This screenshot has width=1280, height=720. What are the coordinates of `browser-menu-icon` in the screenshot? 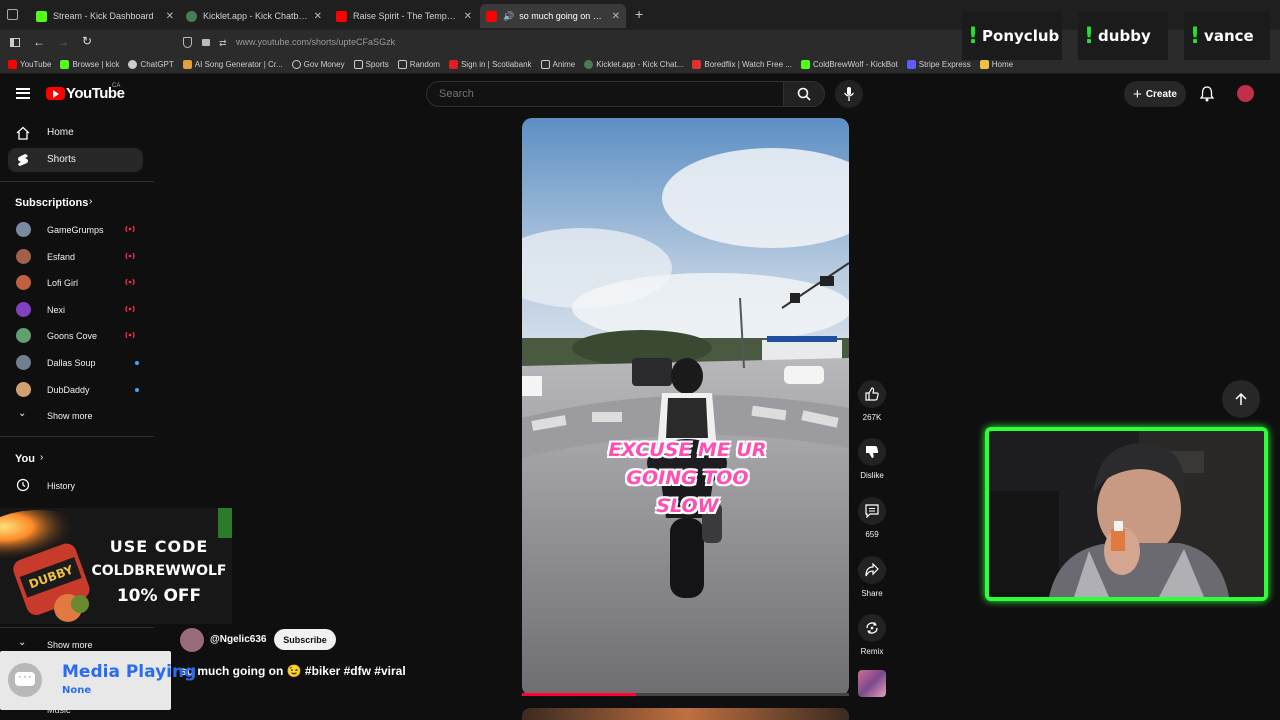 It's located at (12, 14).